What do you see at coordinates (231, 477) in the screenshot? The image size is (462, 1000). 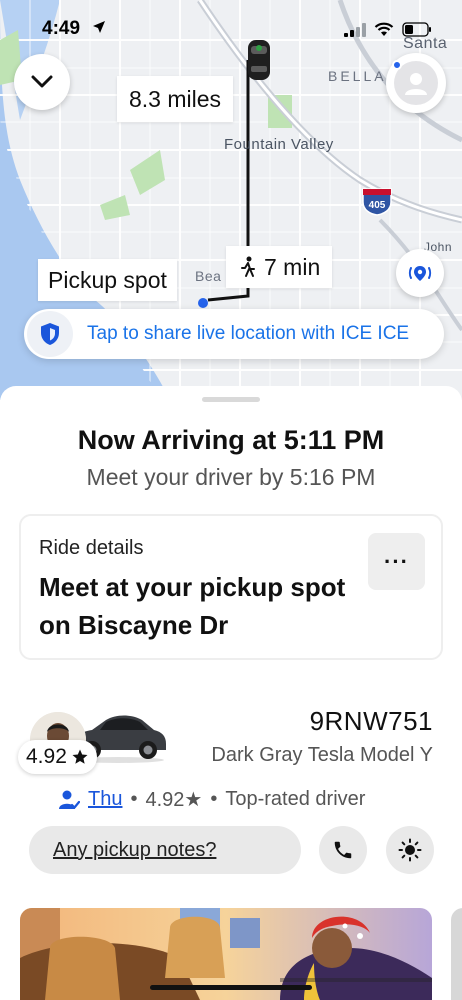 I see `meet-driver-by: Meet your driver by 5:16 PM` at bounding box center [231, 477].